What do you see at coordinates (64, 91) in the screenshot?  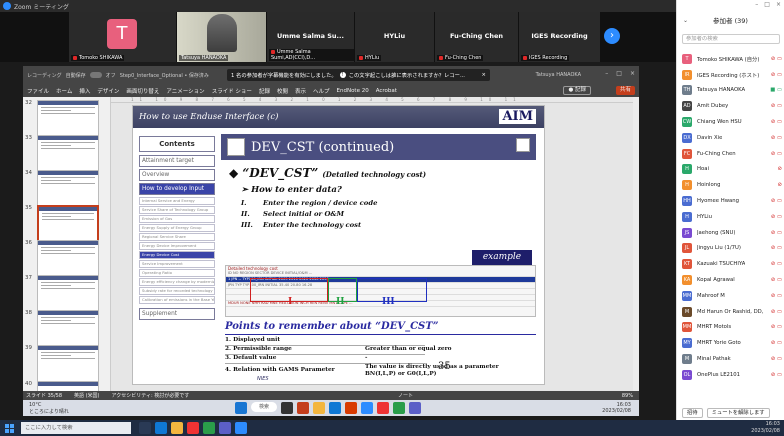 I see `menu-home: ホーム` at bounding box center [64, 91].